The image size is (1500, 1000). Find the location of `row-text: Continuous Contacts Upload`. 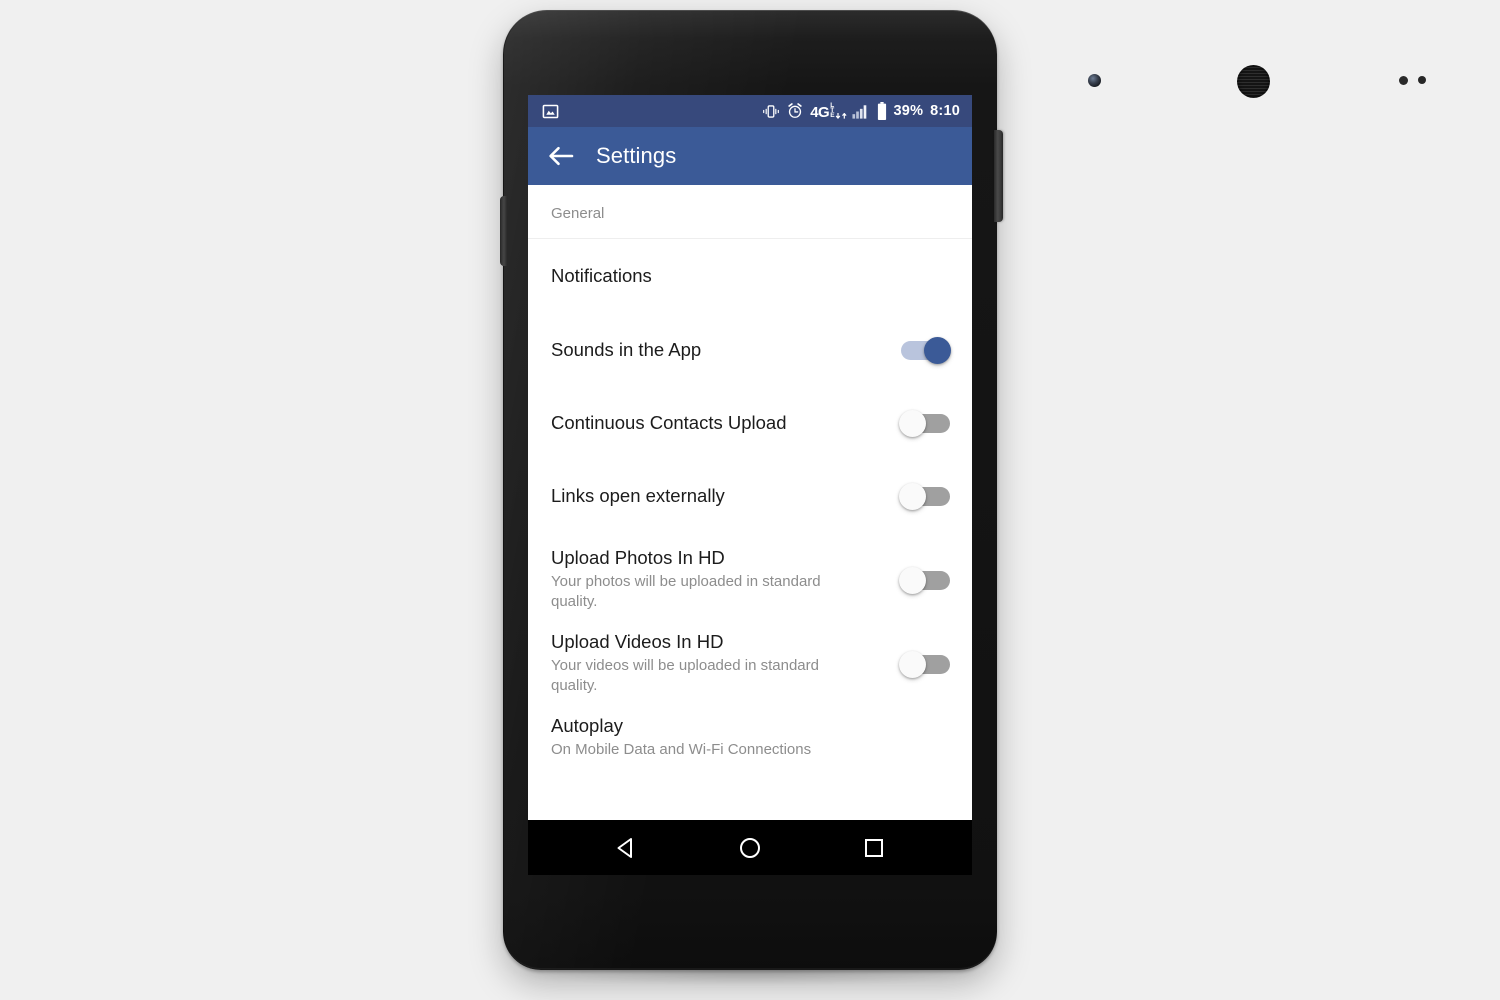

row-text: Continuous Contacts Upload is located at coordinates (725, 422).